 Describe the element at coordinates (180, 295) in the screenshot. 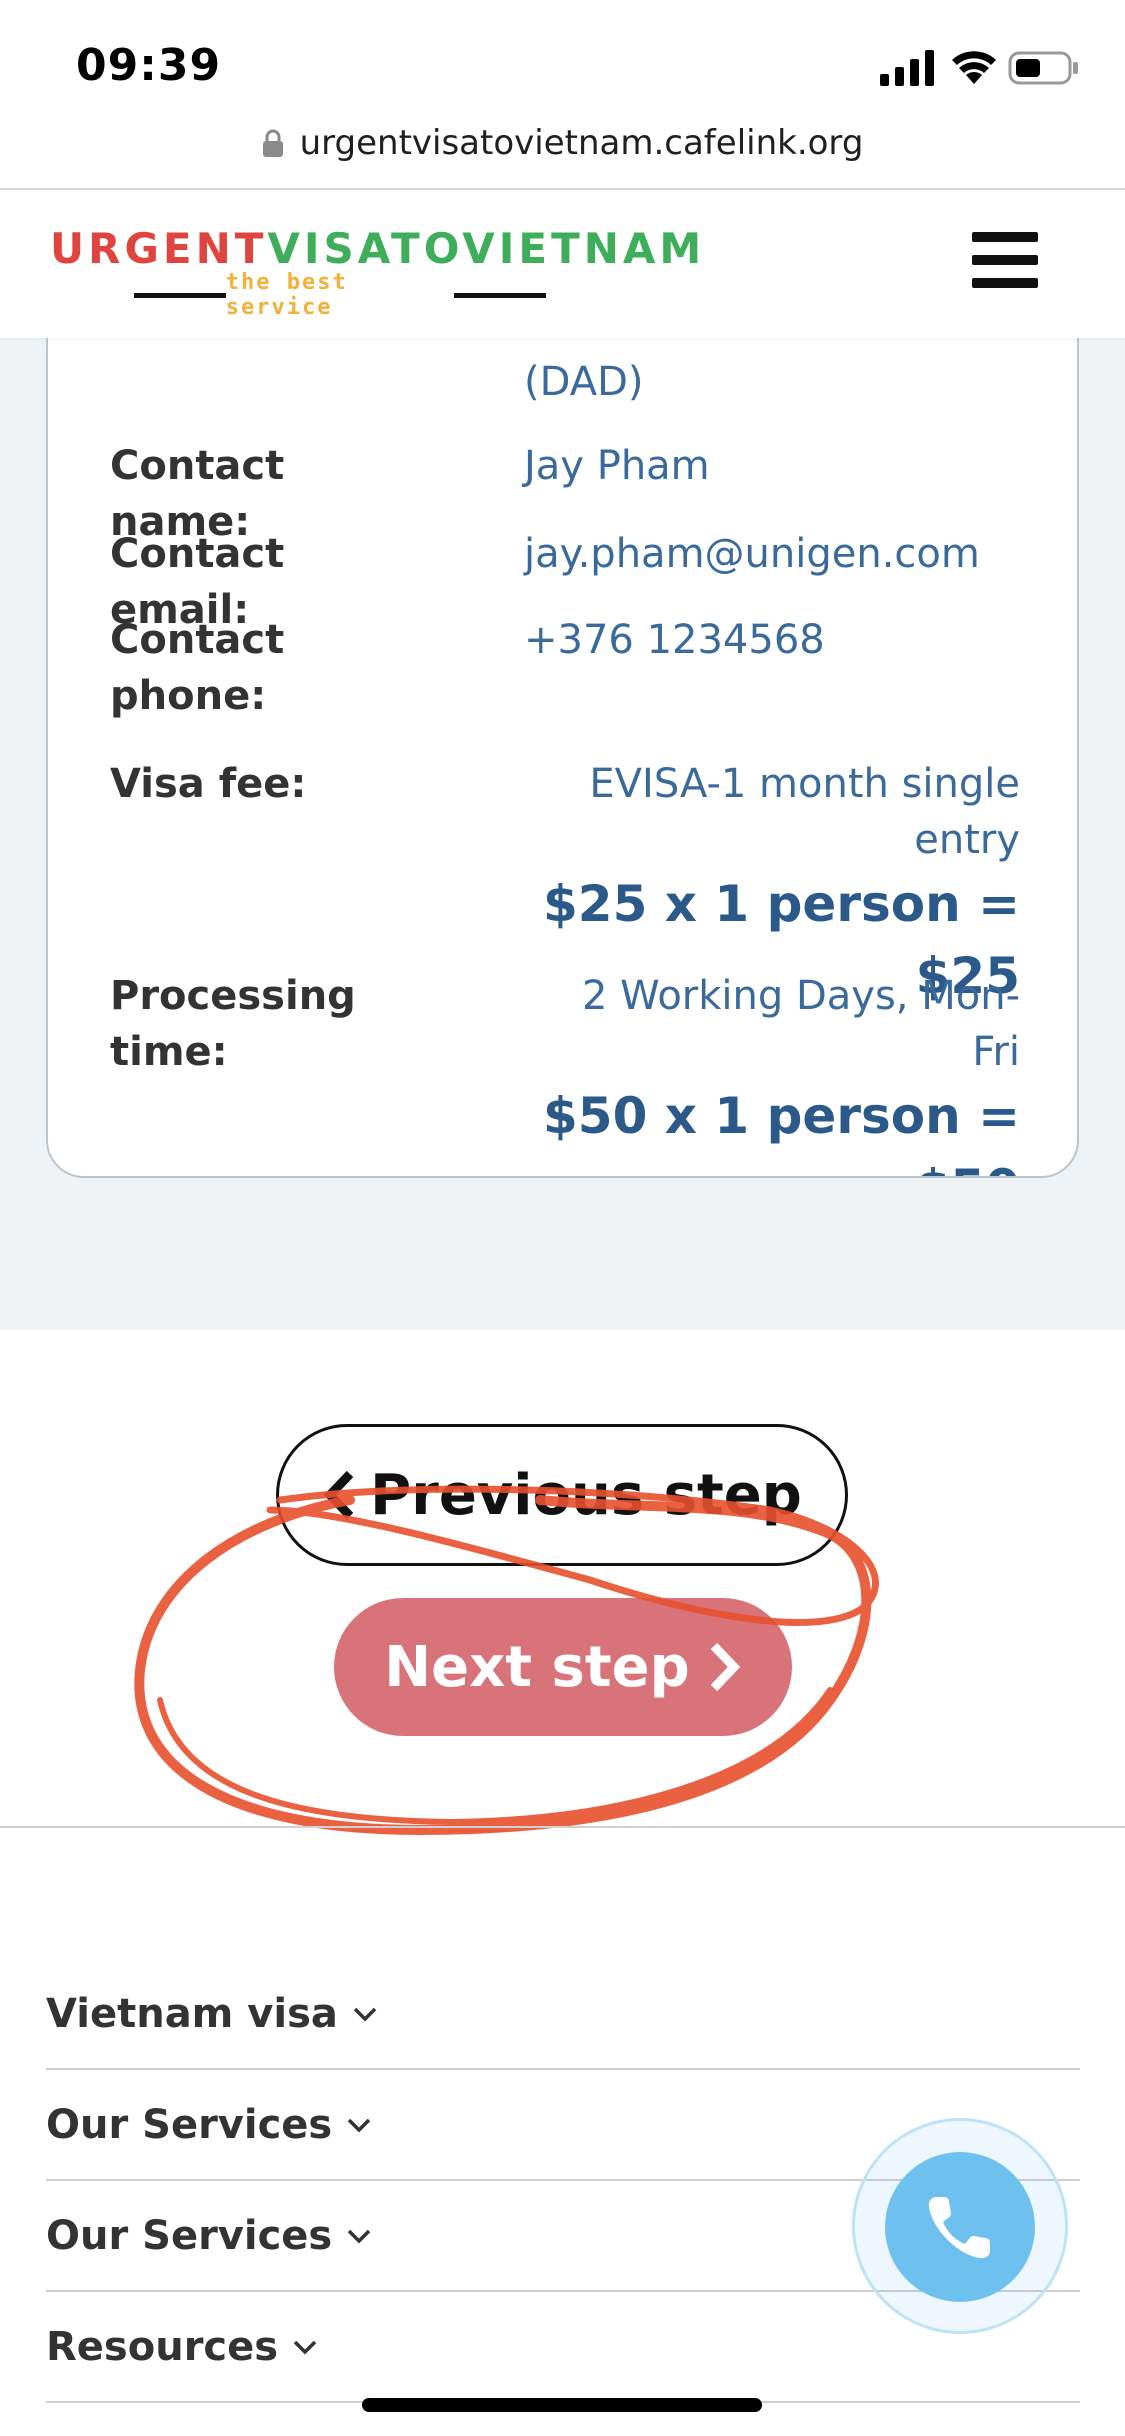

I see `tagline-line-left` at that location.